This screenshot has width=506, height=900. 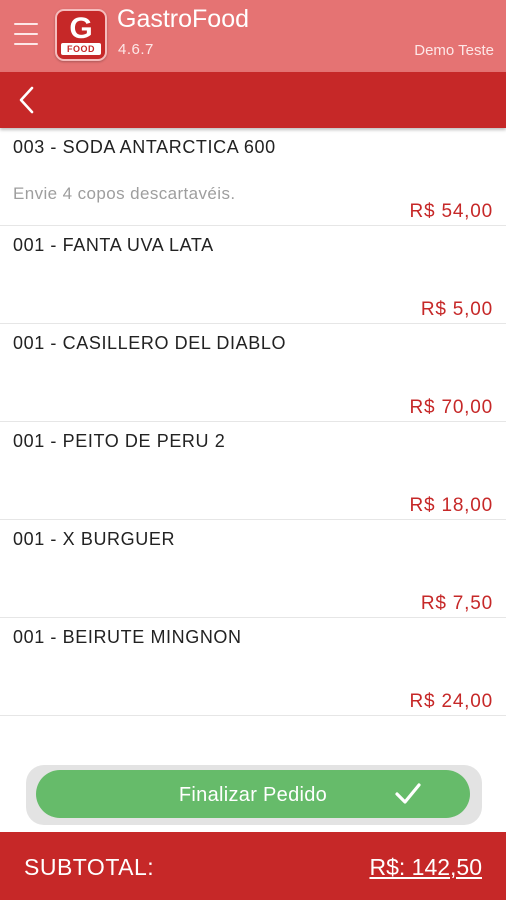 What do you see at coordinates (81, 49) in the screenshot?
I see `logo-word: FOOD` at bounding box center [81, 49].